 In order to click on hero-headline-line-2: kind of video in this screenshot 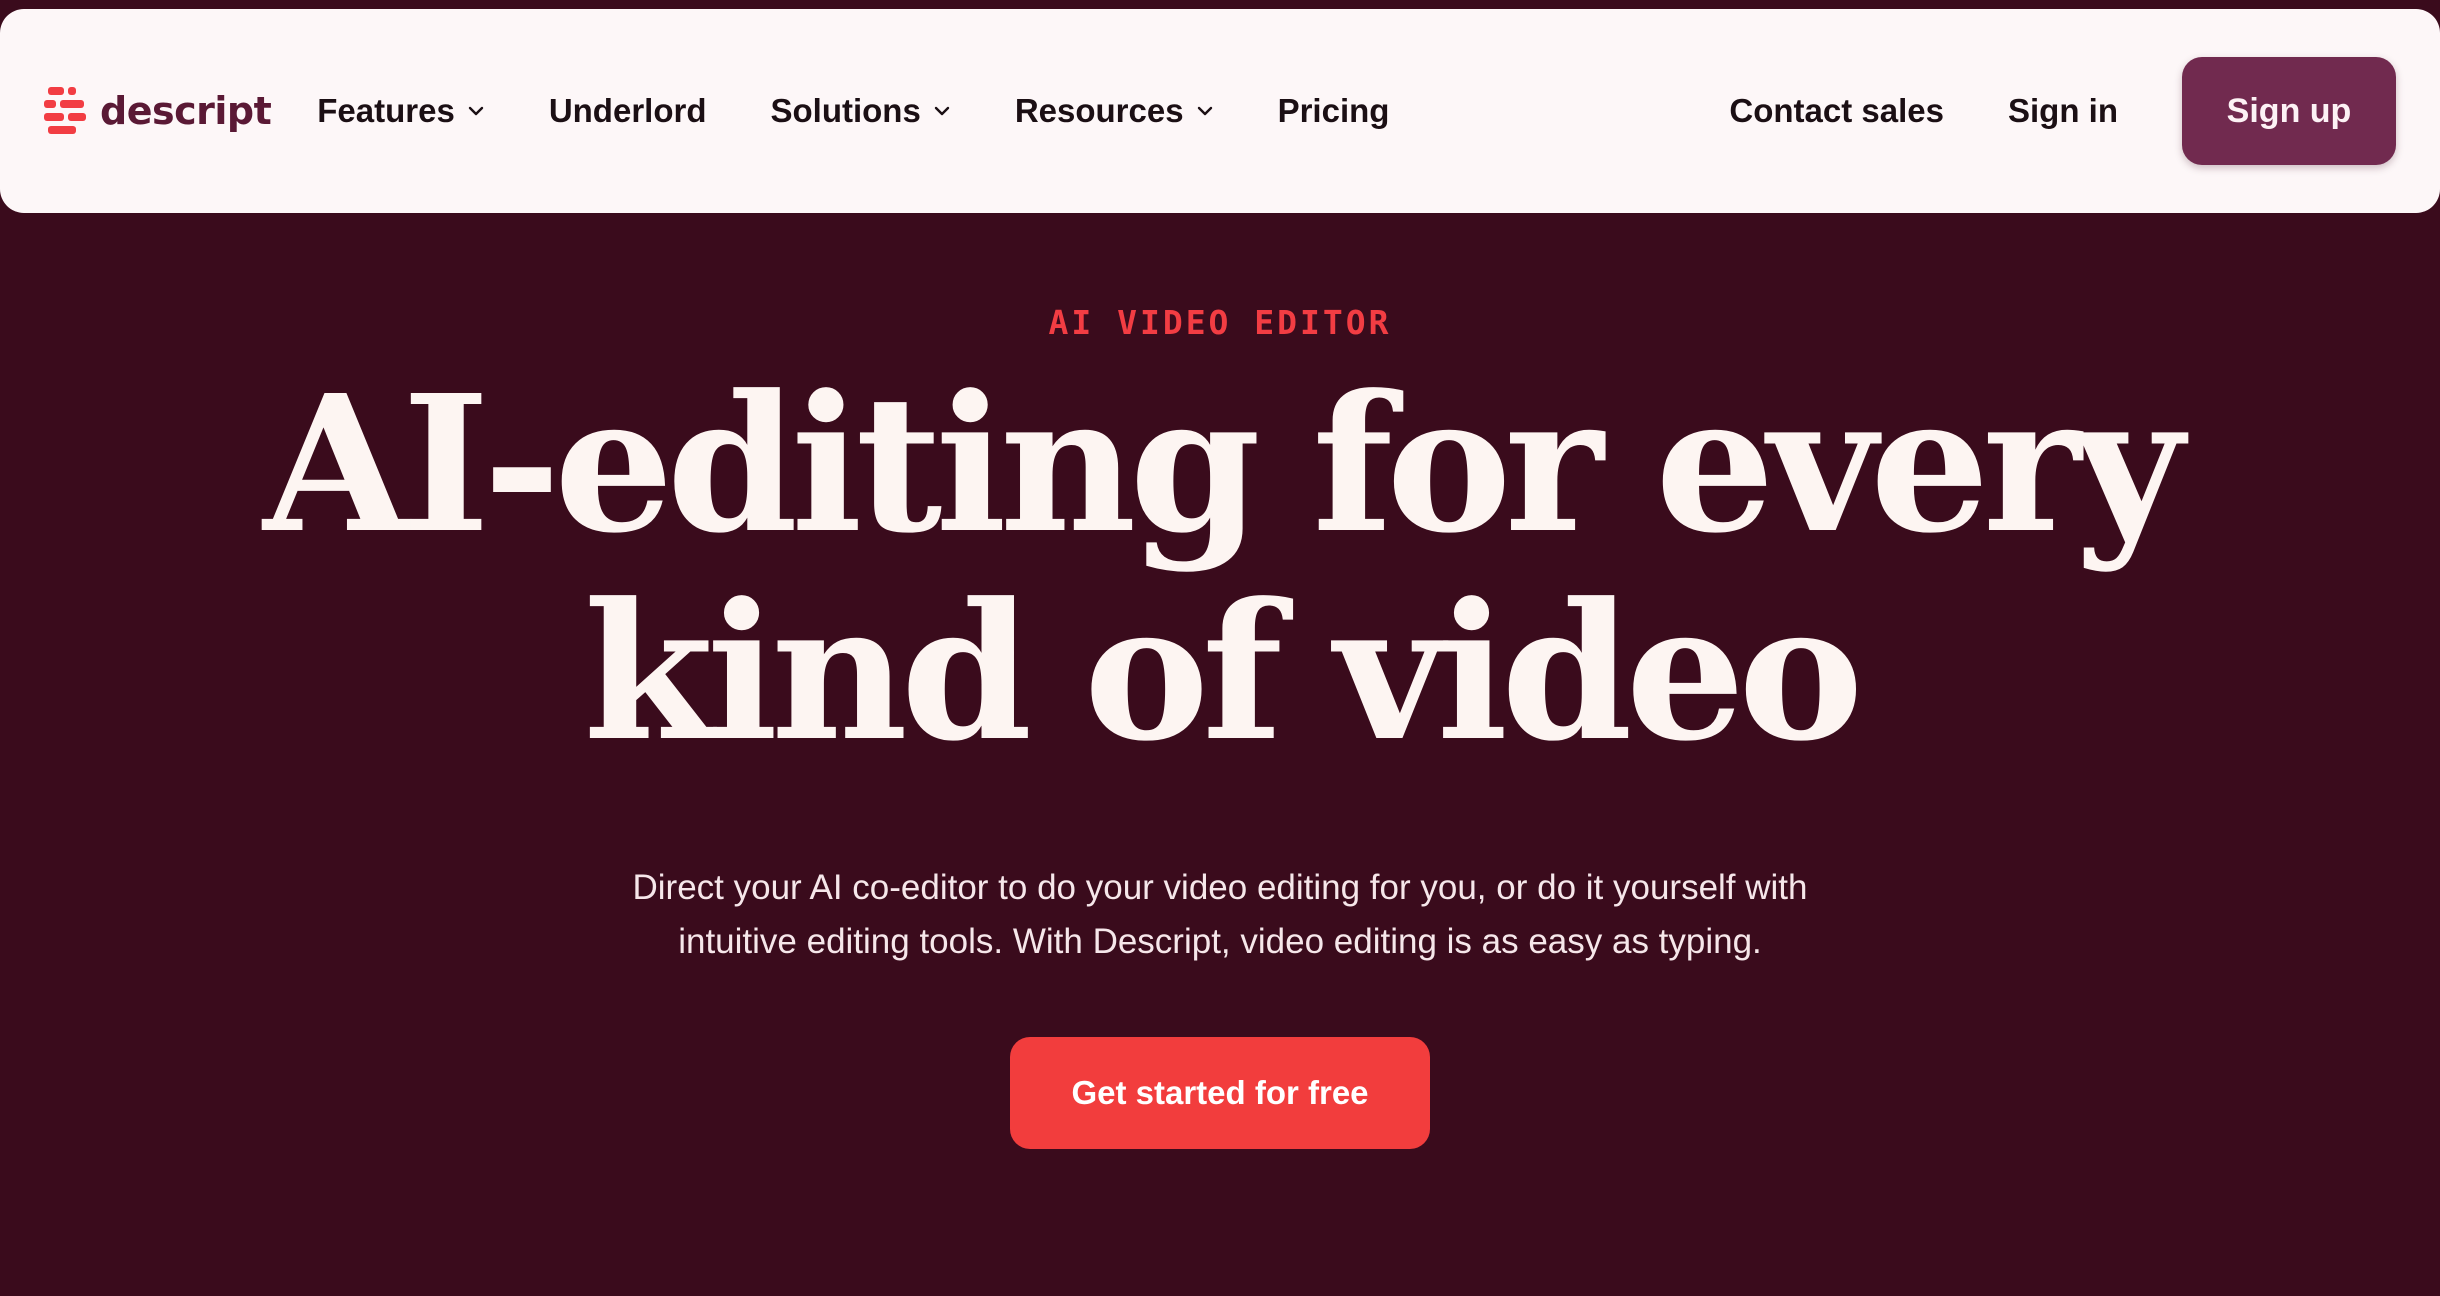, I will do `click(1223, 672)`.